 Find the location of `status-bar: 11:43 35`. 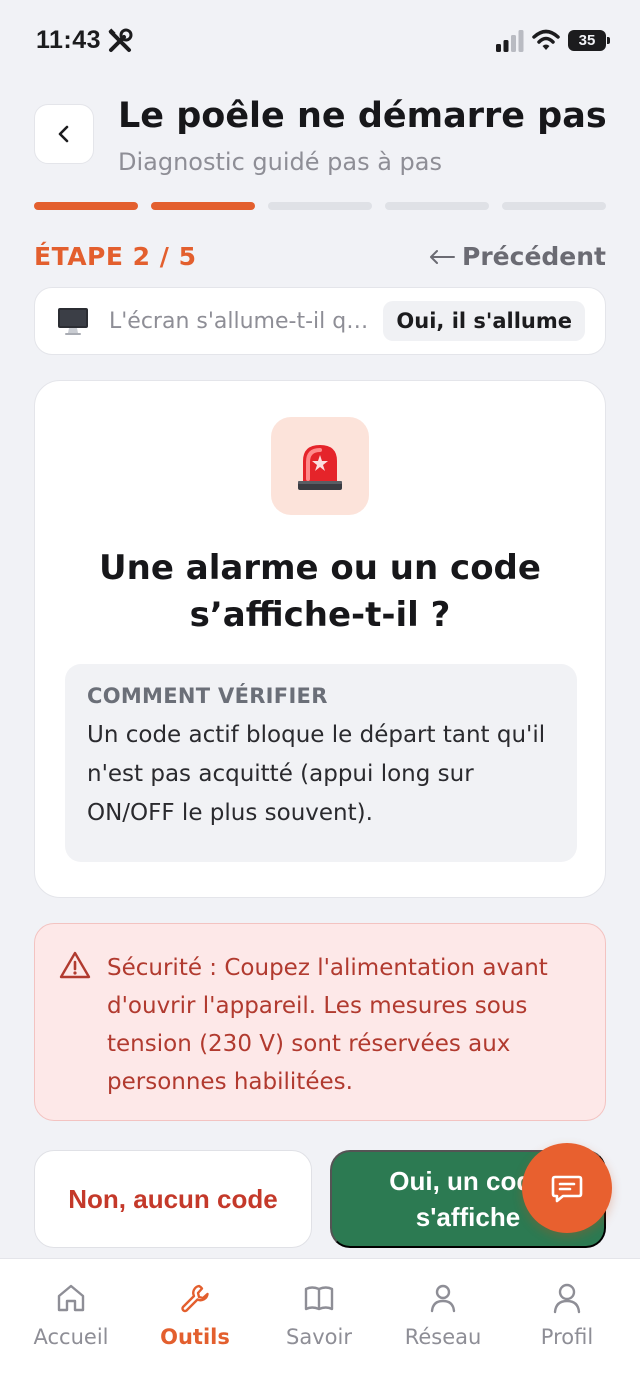

status-bar: 11:43 35 is located at coordinates (320, 40).